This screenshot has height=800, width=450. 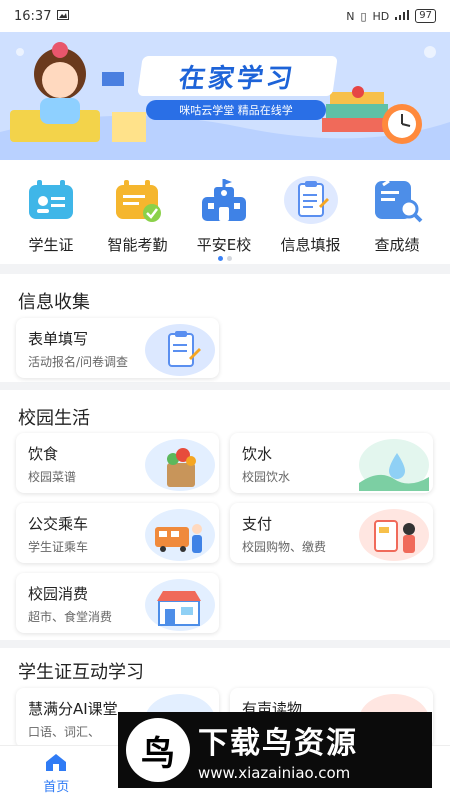 I want to click on card-subtitle: 校园购物、缴费, so click(x=284, y=547).